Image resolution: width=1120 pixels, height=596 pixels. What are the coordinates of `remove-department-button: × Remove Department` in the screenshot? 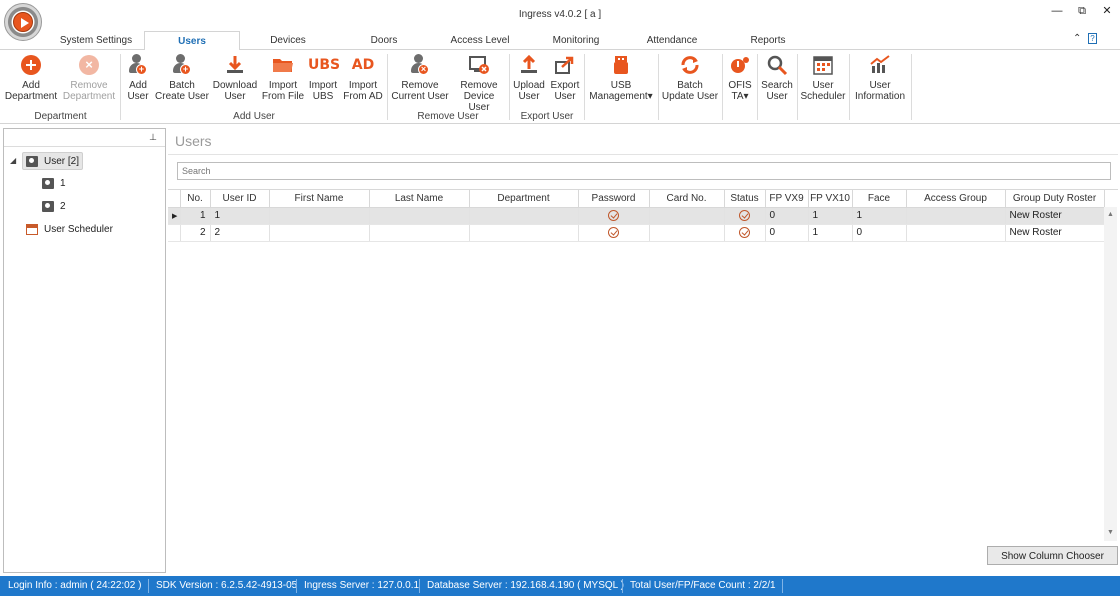 It's located at (89, 80).